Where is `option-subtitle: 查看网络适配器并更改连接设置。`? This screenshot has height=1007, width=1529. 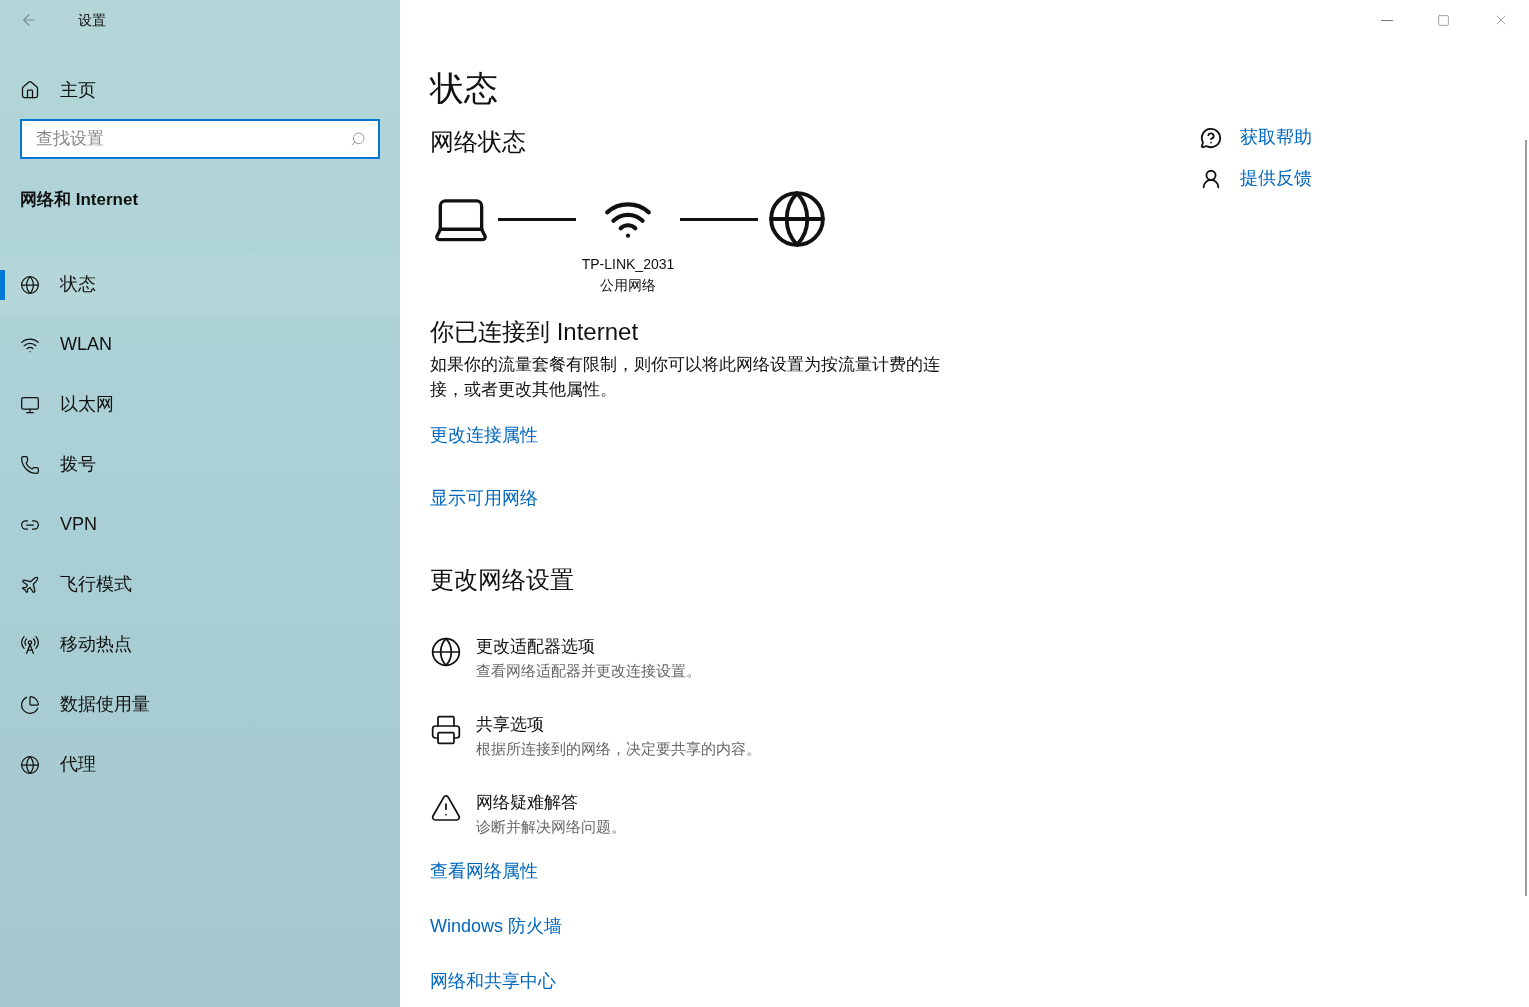 option-subtitle: 查看网络适配器并更改连接设置。 is located at coordinates (588, 670).